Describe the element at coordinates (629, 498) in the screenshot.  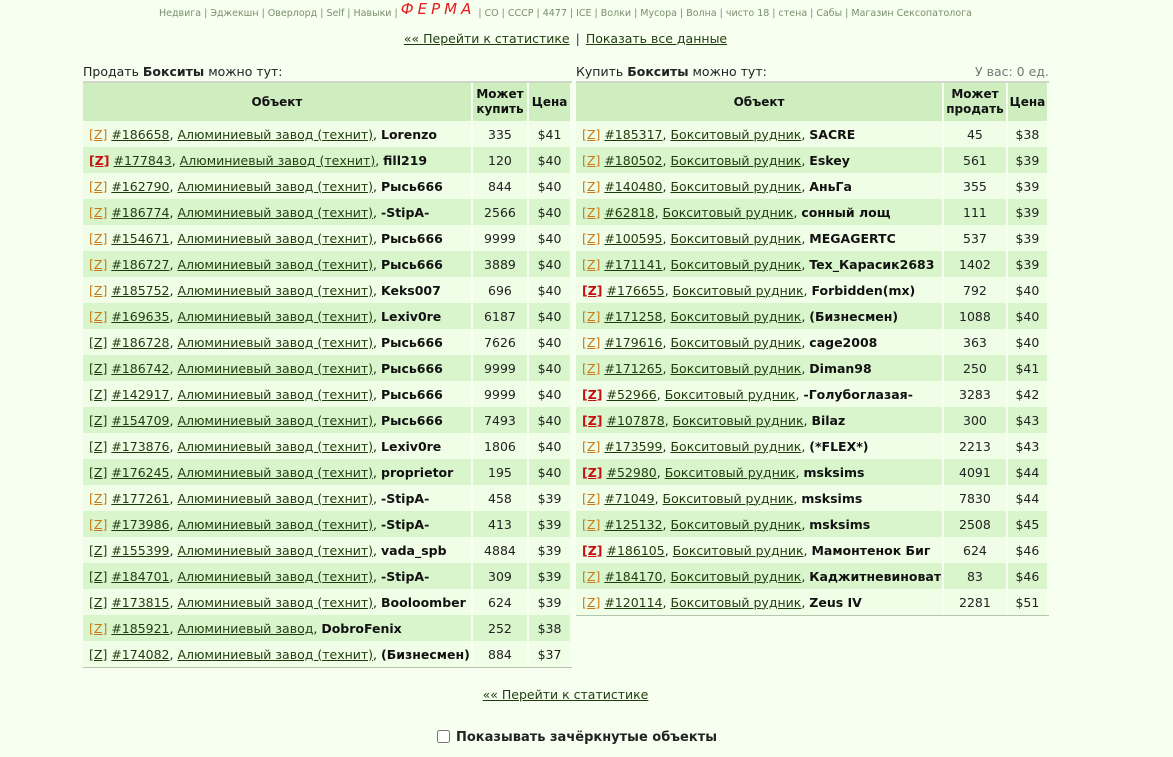
I see `object-id-link: #71049` at that location.